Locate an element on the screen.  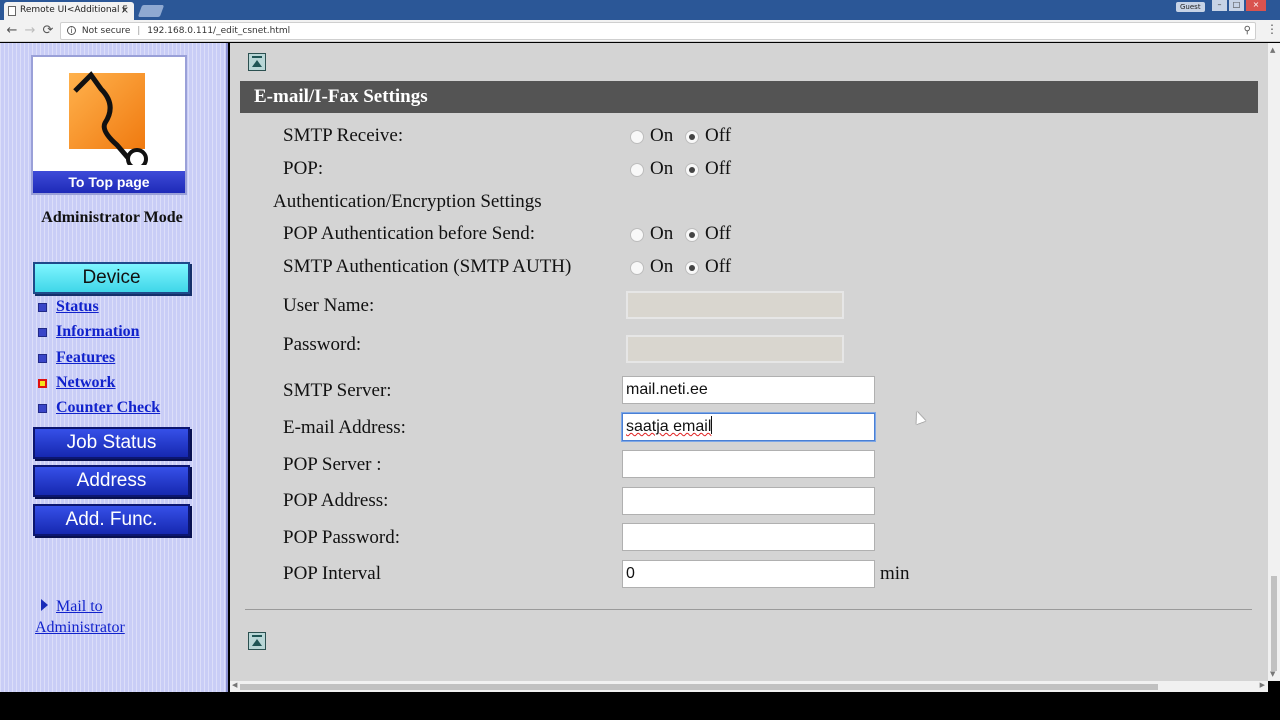
email-address-value: saatja email is located at coordinates (669, 426).